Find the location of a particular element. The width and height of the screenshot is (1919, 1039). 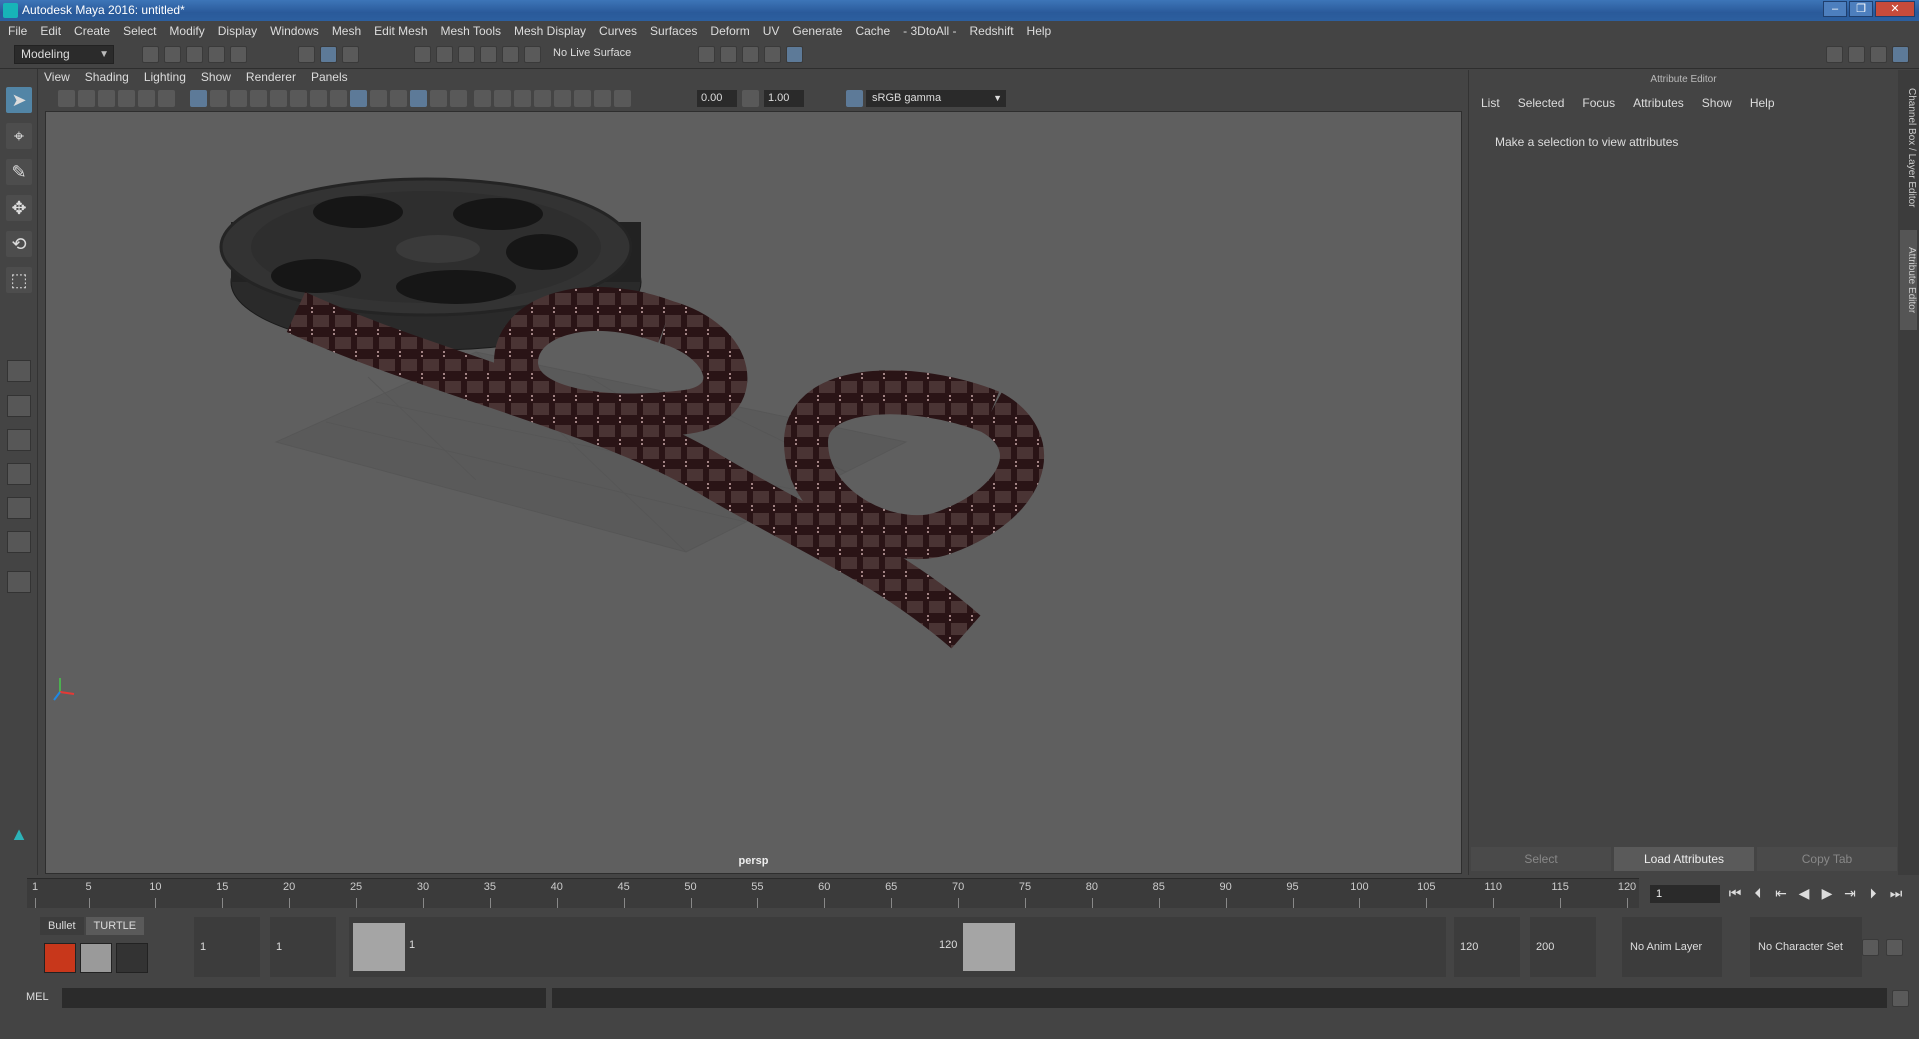

undo-icon is located at coordinates (216, 54).